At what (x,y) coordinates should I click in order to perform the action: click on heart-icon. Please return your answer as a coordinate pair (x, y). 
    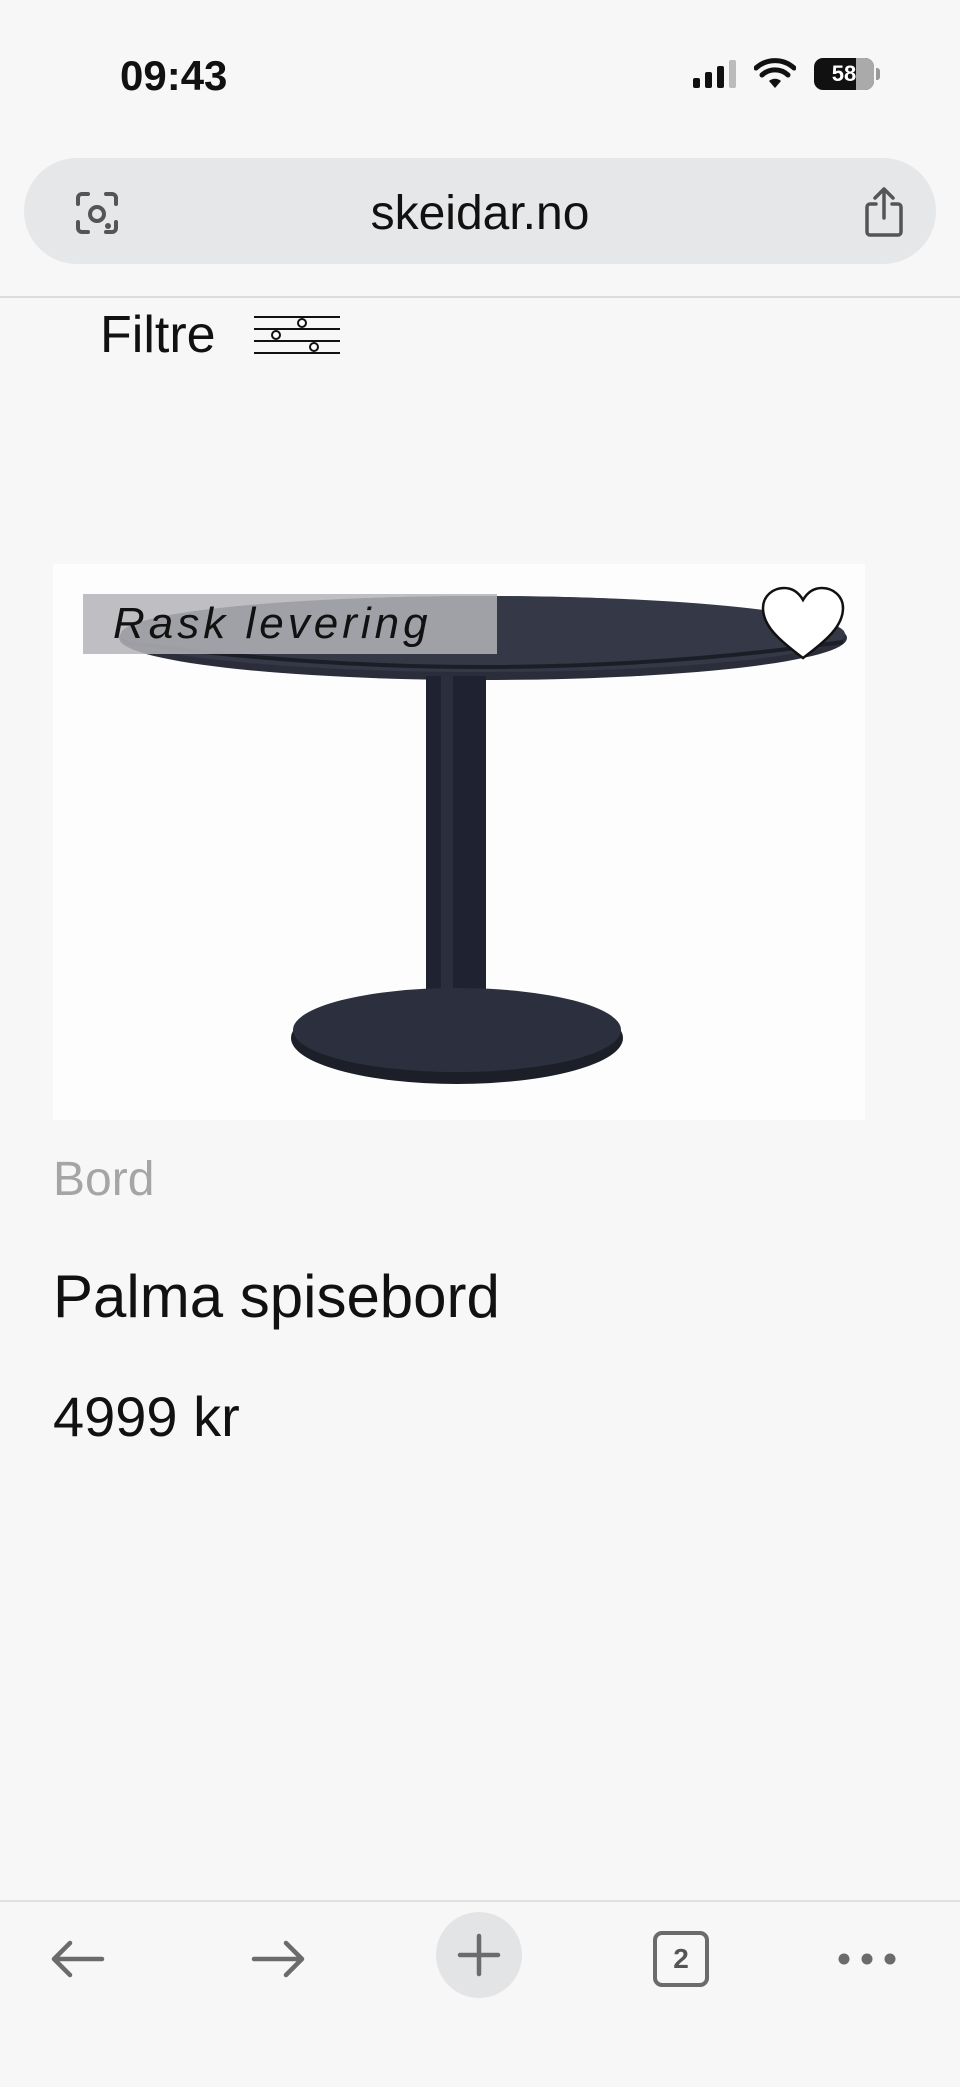
    Looking at the image, I should click on (803, 624).